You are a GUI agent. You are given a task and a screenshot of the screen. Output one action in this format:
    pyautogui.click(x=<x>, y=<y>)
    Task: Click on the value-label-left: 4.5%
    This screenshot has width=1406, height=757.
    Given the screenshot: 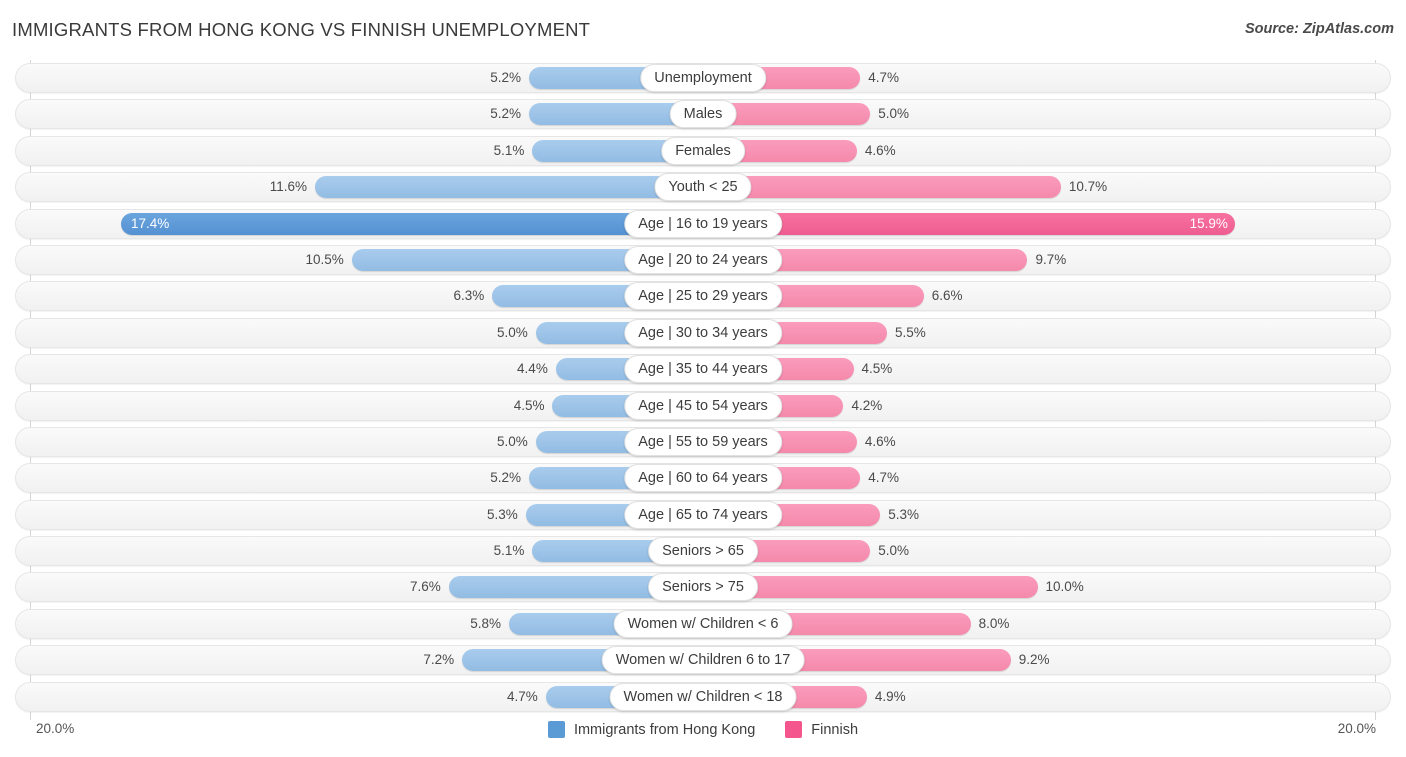 What is the action you would take?
    pyautogui.click(x=529, y=405)
    